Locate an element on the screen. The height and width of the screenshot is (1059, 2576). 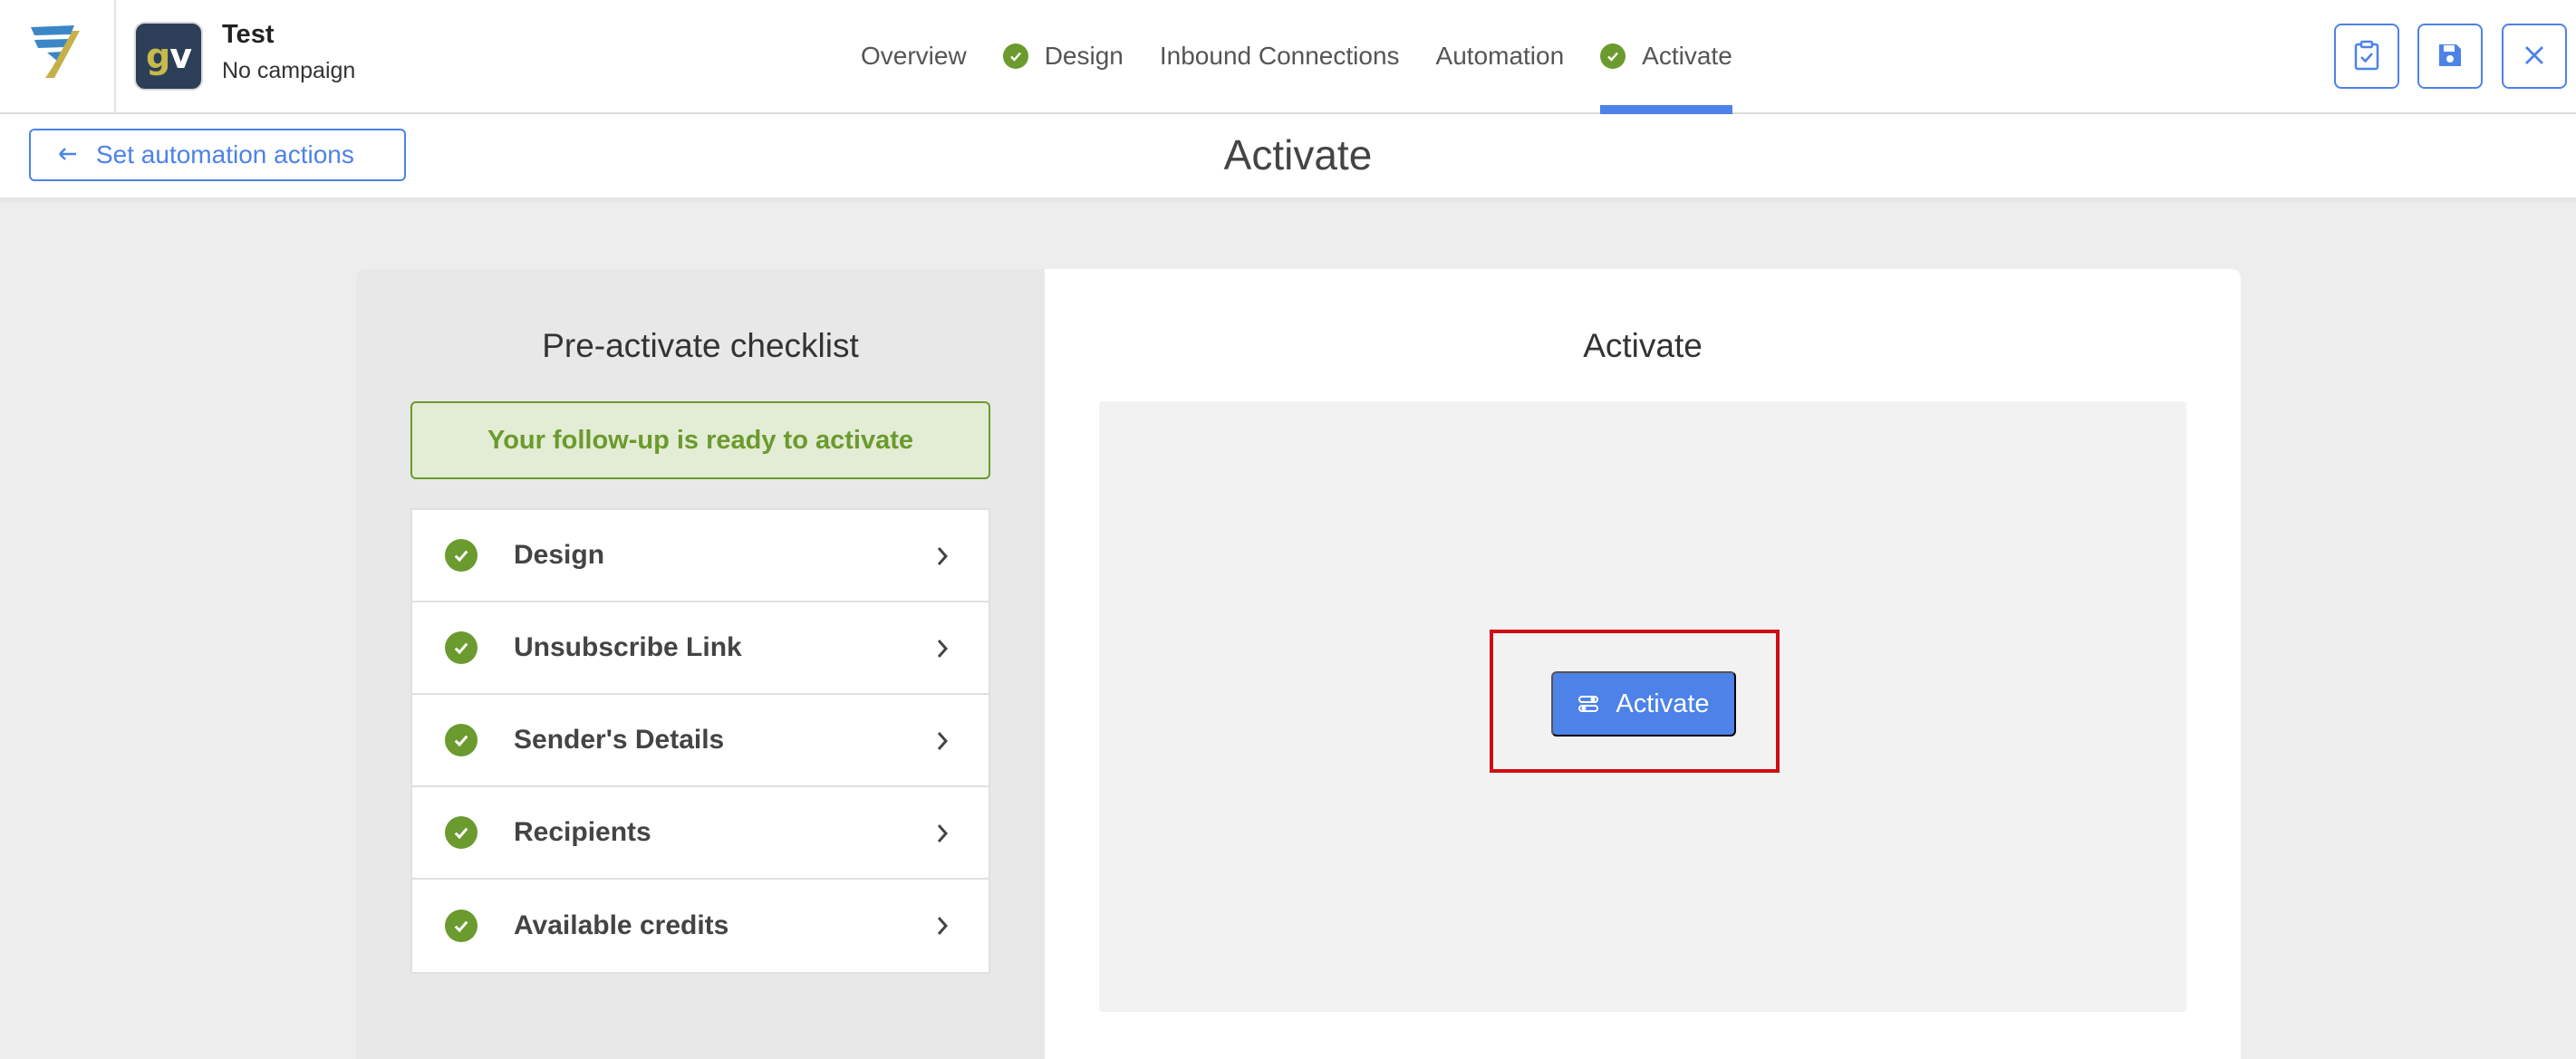
checklist-button is located at coordinates (2366, 56).